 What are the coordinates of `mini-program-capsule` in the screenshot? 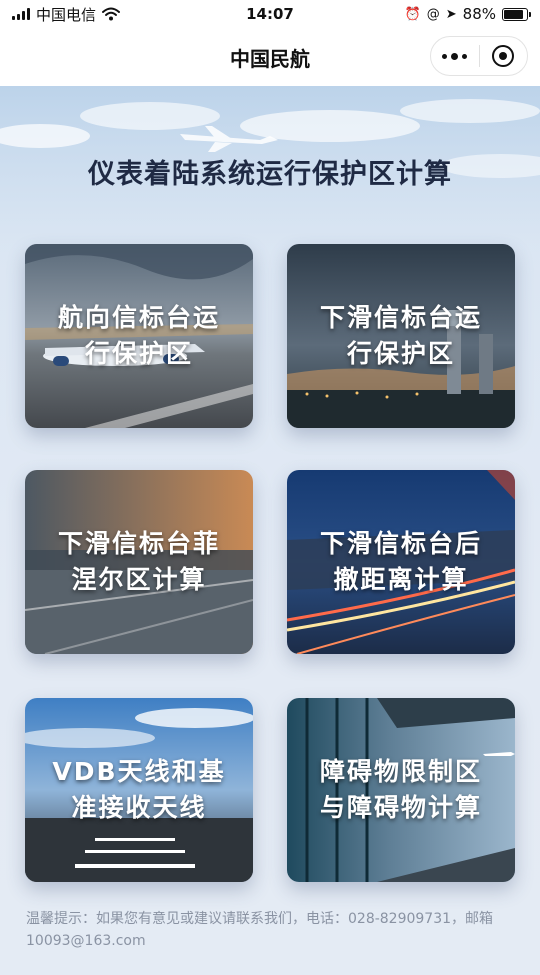 It's located at (479, 56).